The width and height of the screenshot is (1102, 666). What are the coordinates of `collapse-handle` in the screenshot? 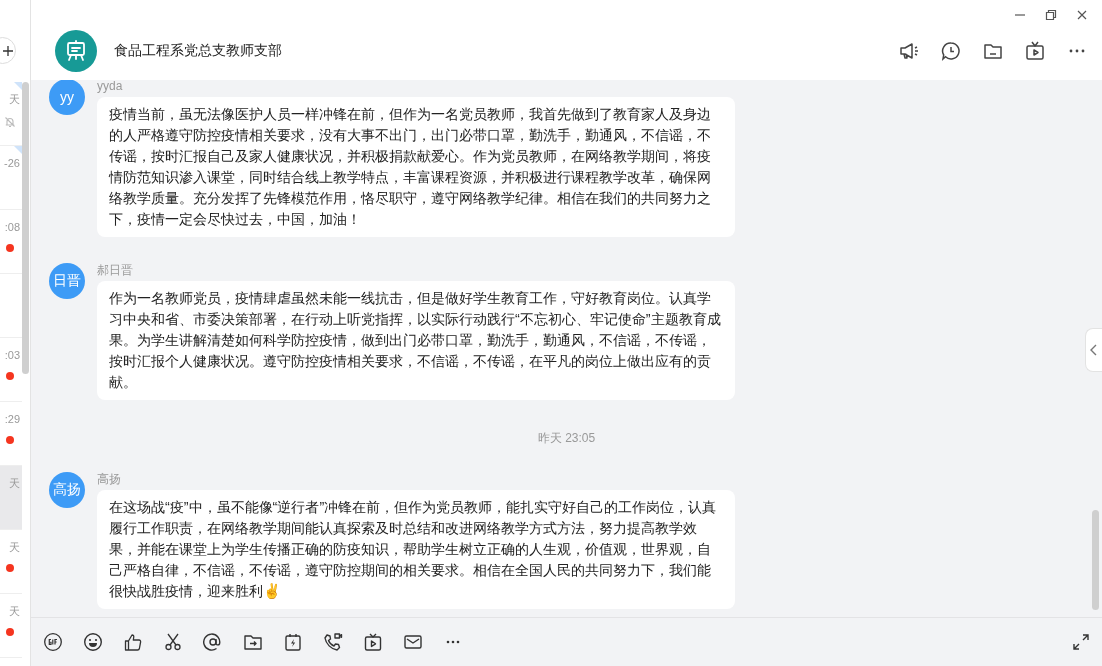 It's located at (1093, 350).